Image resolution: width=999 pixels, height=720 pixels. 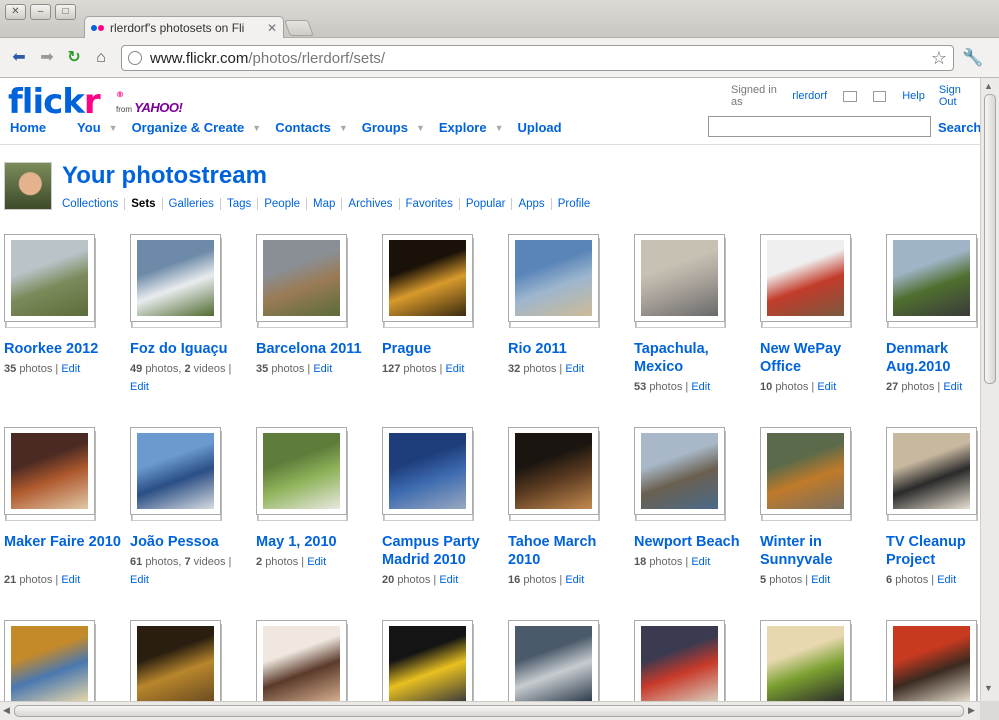 I want to click on subnav-galleries: Galleries, so click(x=190, y=204).